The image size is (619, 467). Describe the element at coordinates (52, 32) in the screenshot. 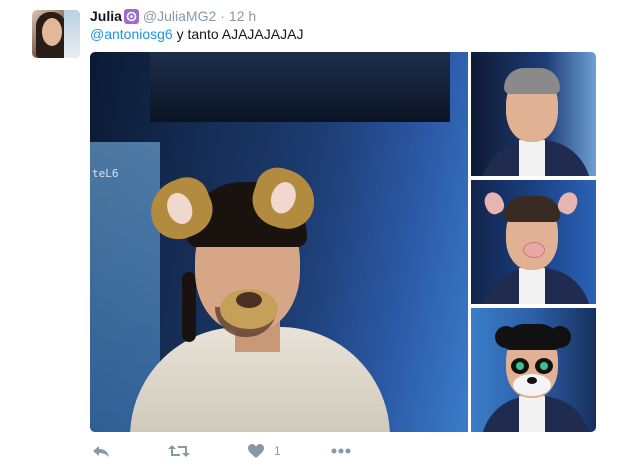

I see `avatar-face` at that location.